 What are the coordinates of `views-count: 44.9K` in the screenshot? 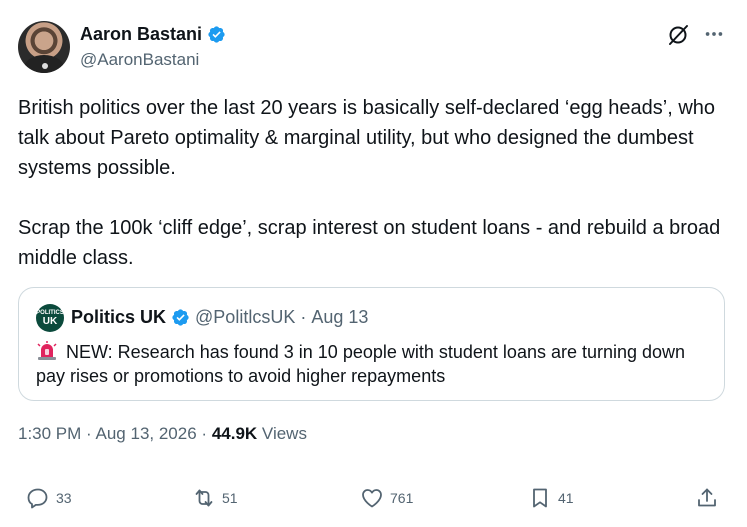 It's located at (234, 433).